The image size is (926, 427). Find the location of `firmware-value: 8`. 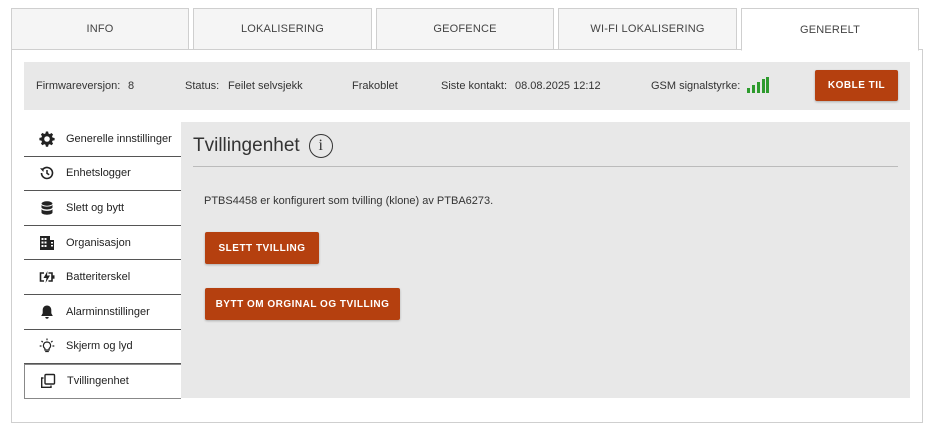

firmware-value: 8 is located at coordinates (131, 86).